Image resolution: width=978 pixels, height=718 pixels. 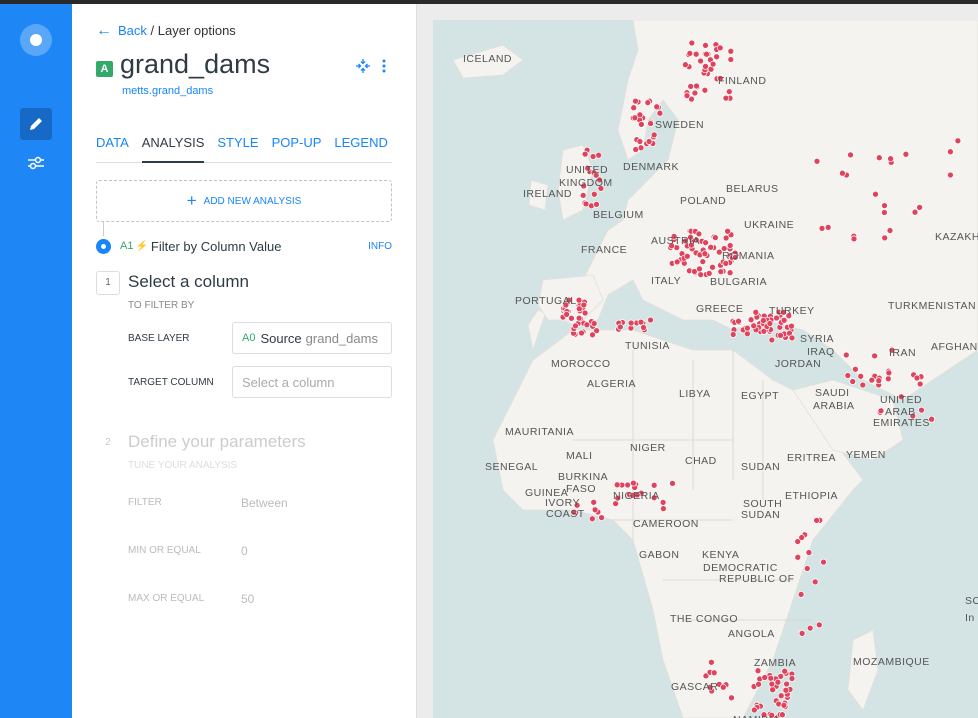 What do you see at coordinates (132, 30) in the screenshot?
I see `back-link: Back` at bounding box center [132, 30].